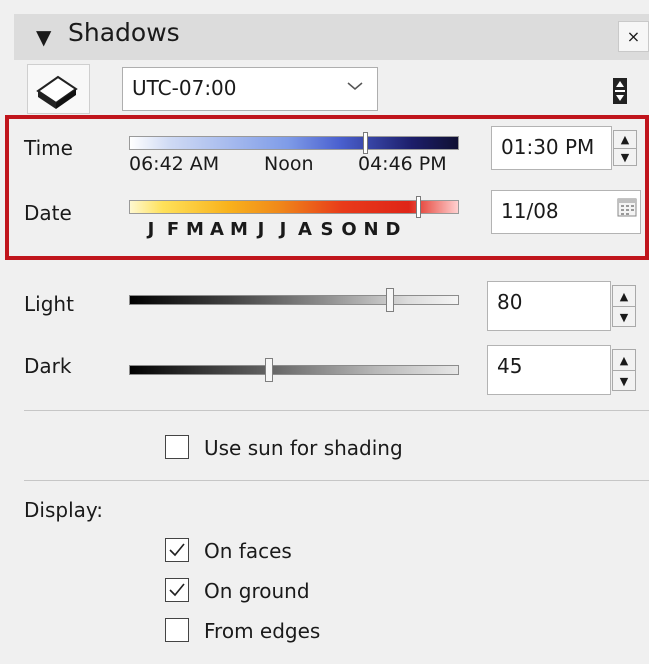 The height and width of the screenshot is (664, 649). Describe the element at coordinates (390, 300) in the screenshot. I see `light-slider-thumb` at that location.